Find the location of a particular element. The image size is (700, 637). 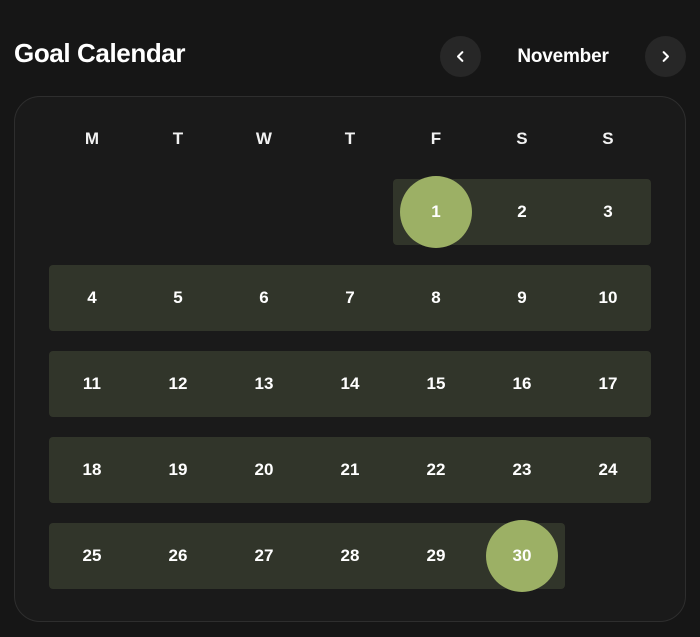

chevron-right-icon is located at coordinates (665, 56).